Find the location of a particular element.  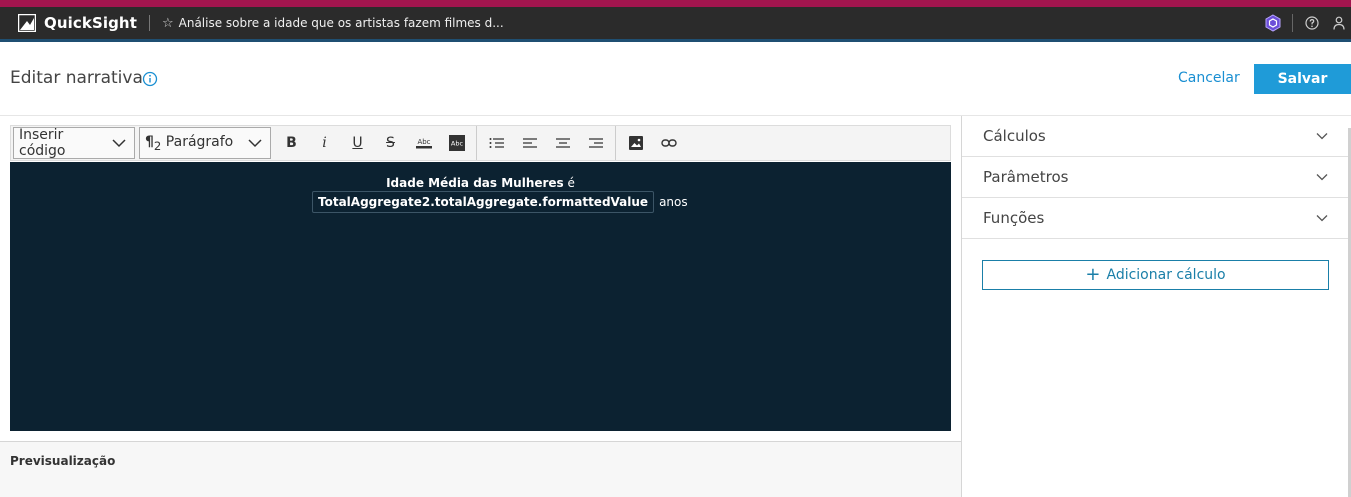

highlight-icon: Abc is located at coordinates (456, 143).